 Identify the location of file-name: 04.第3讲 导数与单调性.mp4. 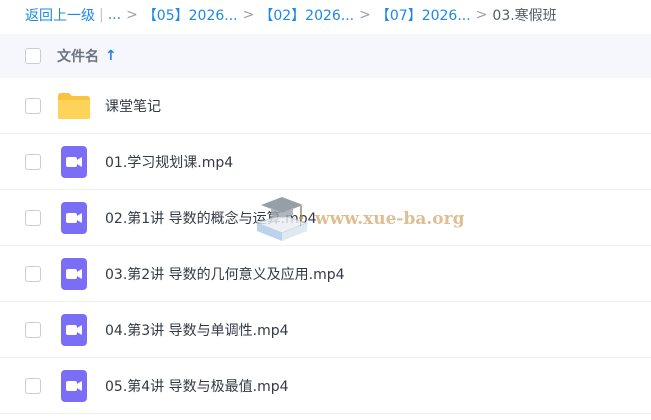
(197, 330).